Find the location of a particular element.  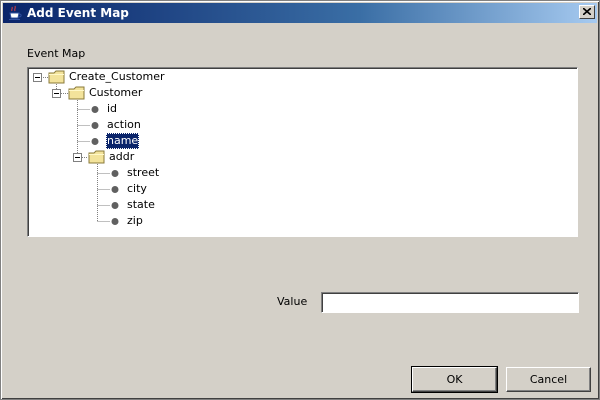

tree-node-street: street is located at coordinates (150, 173).